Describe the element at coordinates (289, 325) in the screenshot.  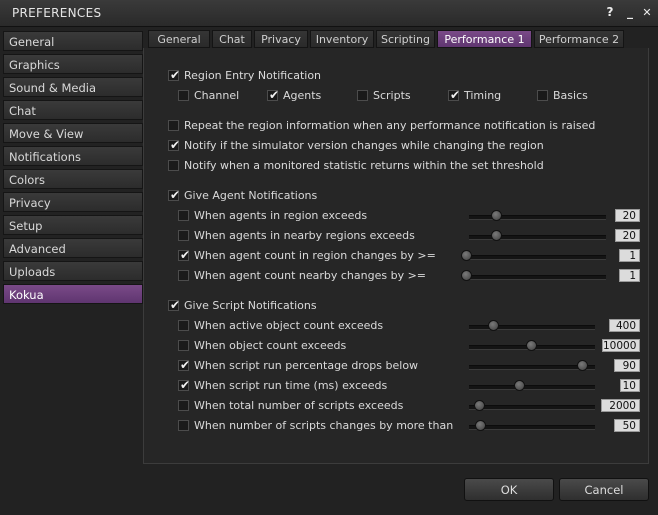
I see `checkbox-label: When active object count exceeds` at that location.